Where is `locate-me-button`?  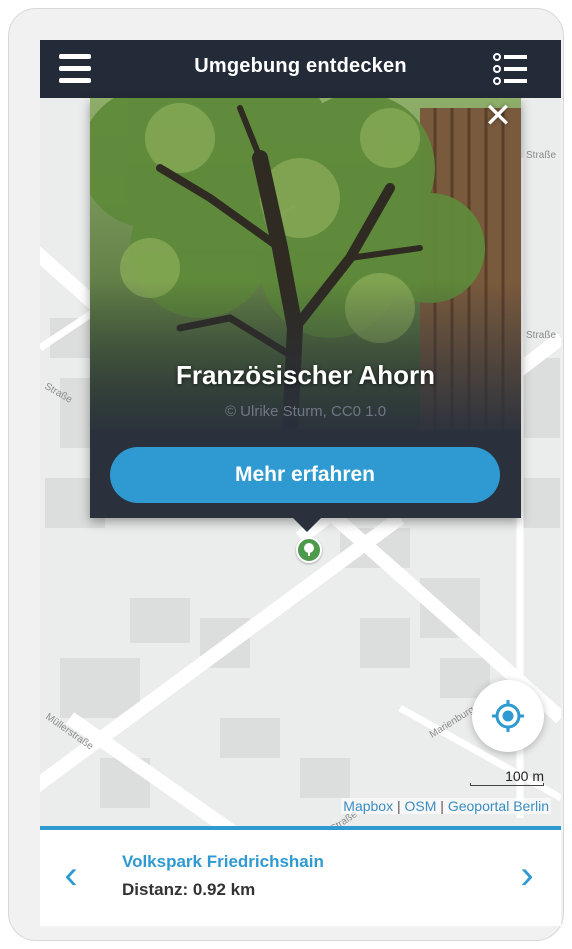
locate-me-button is located at coordinates (508, 716).